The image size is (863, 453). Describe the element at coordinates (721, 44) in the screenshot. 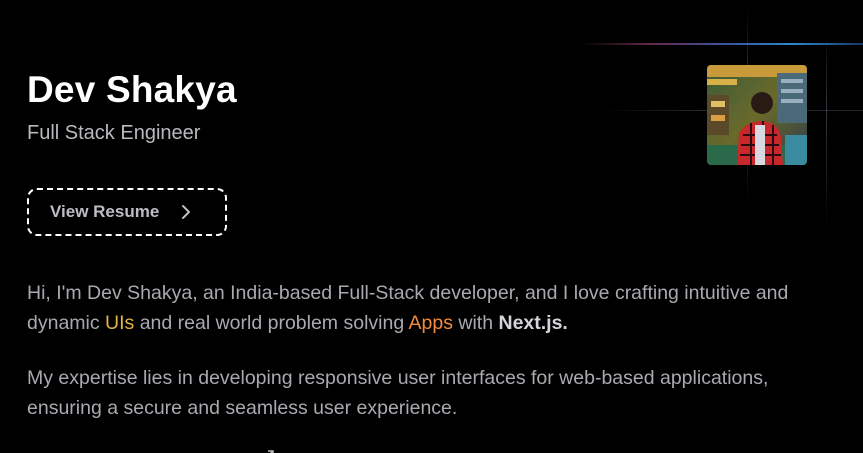

I see `decorative-glow-line` at that location.